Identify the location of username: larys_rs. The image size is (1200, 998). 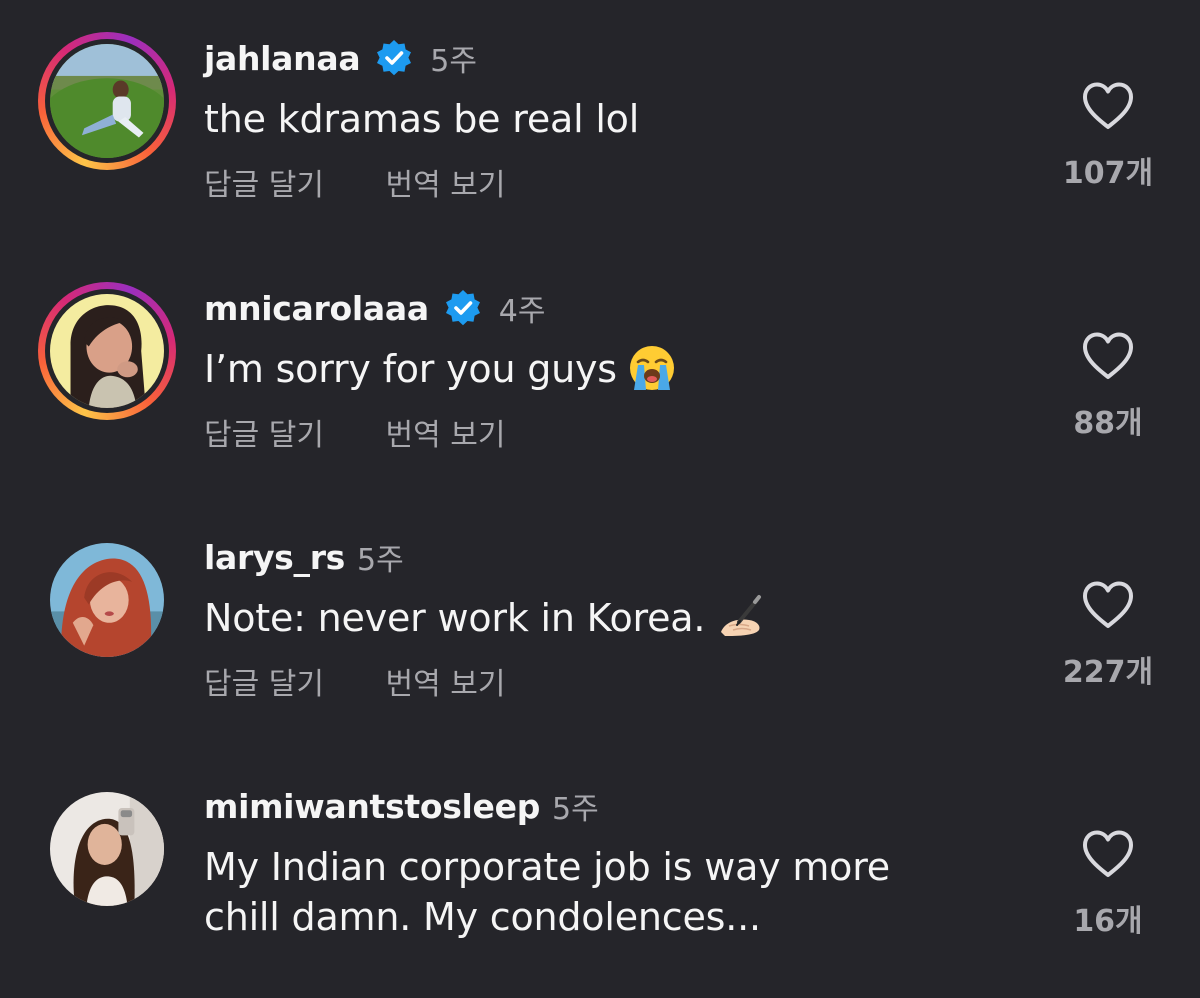
(274, 557).